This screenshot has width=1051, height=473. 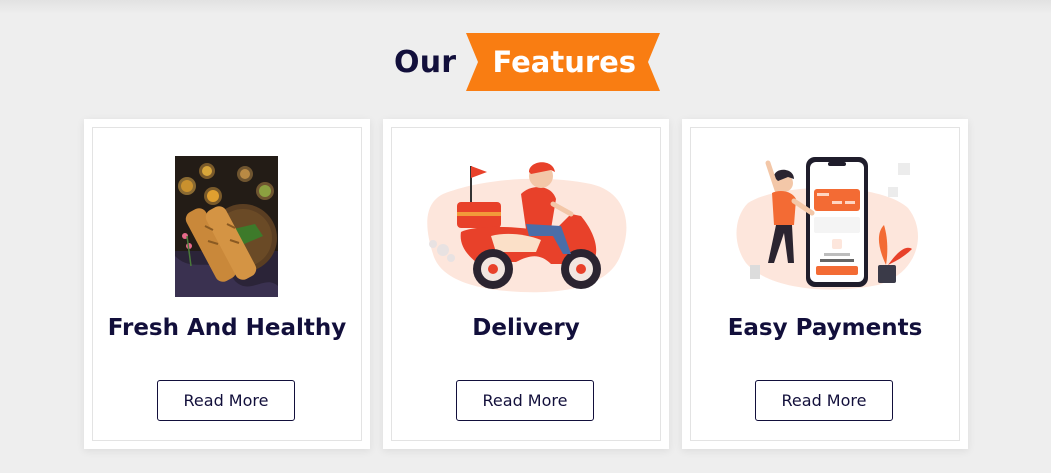 What do you see at coordinates (525, 7) in the screenshot?
I see `top-shade` at bounding box center [525, 7].